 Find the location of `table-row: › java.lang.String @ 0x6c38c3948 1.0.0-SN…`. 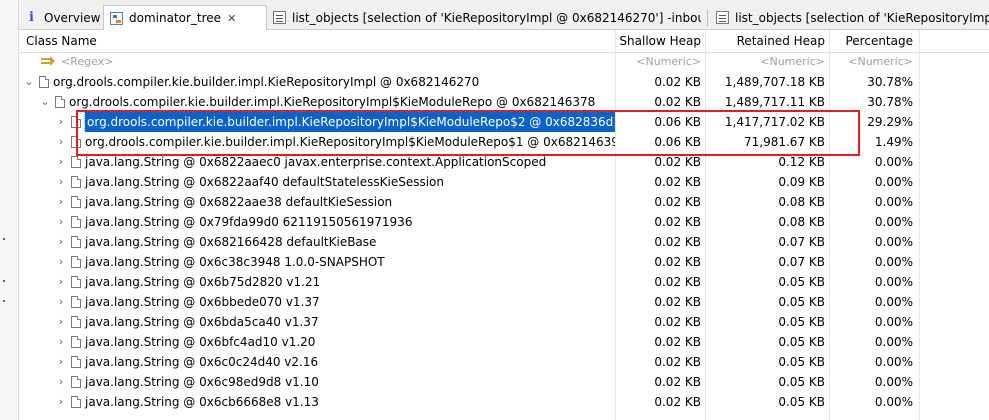

table-row: › java.lang.String @ 0x6c38c3948 1.0.0-SN… is located at coordinates (504, 262).